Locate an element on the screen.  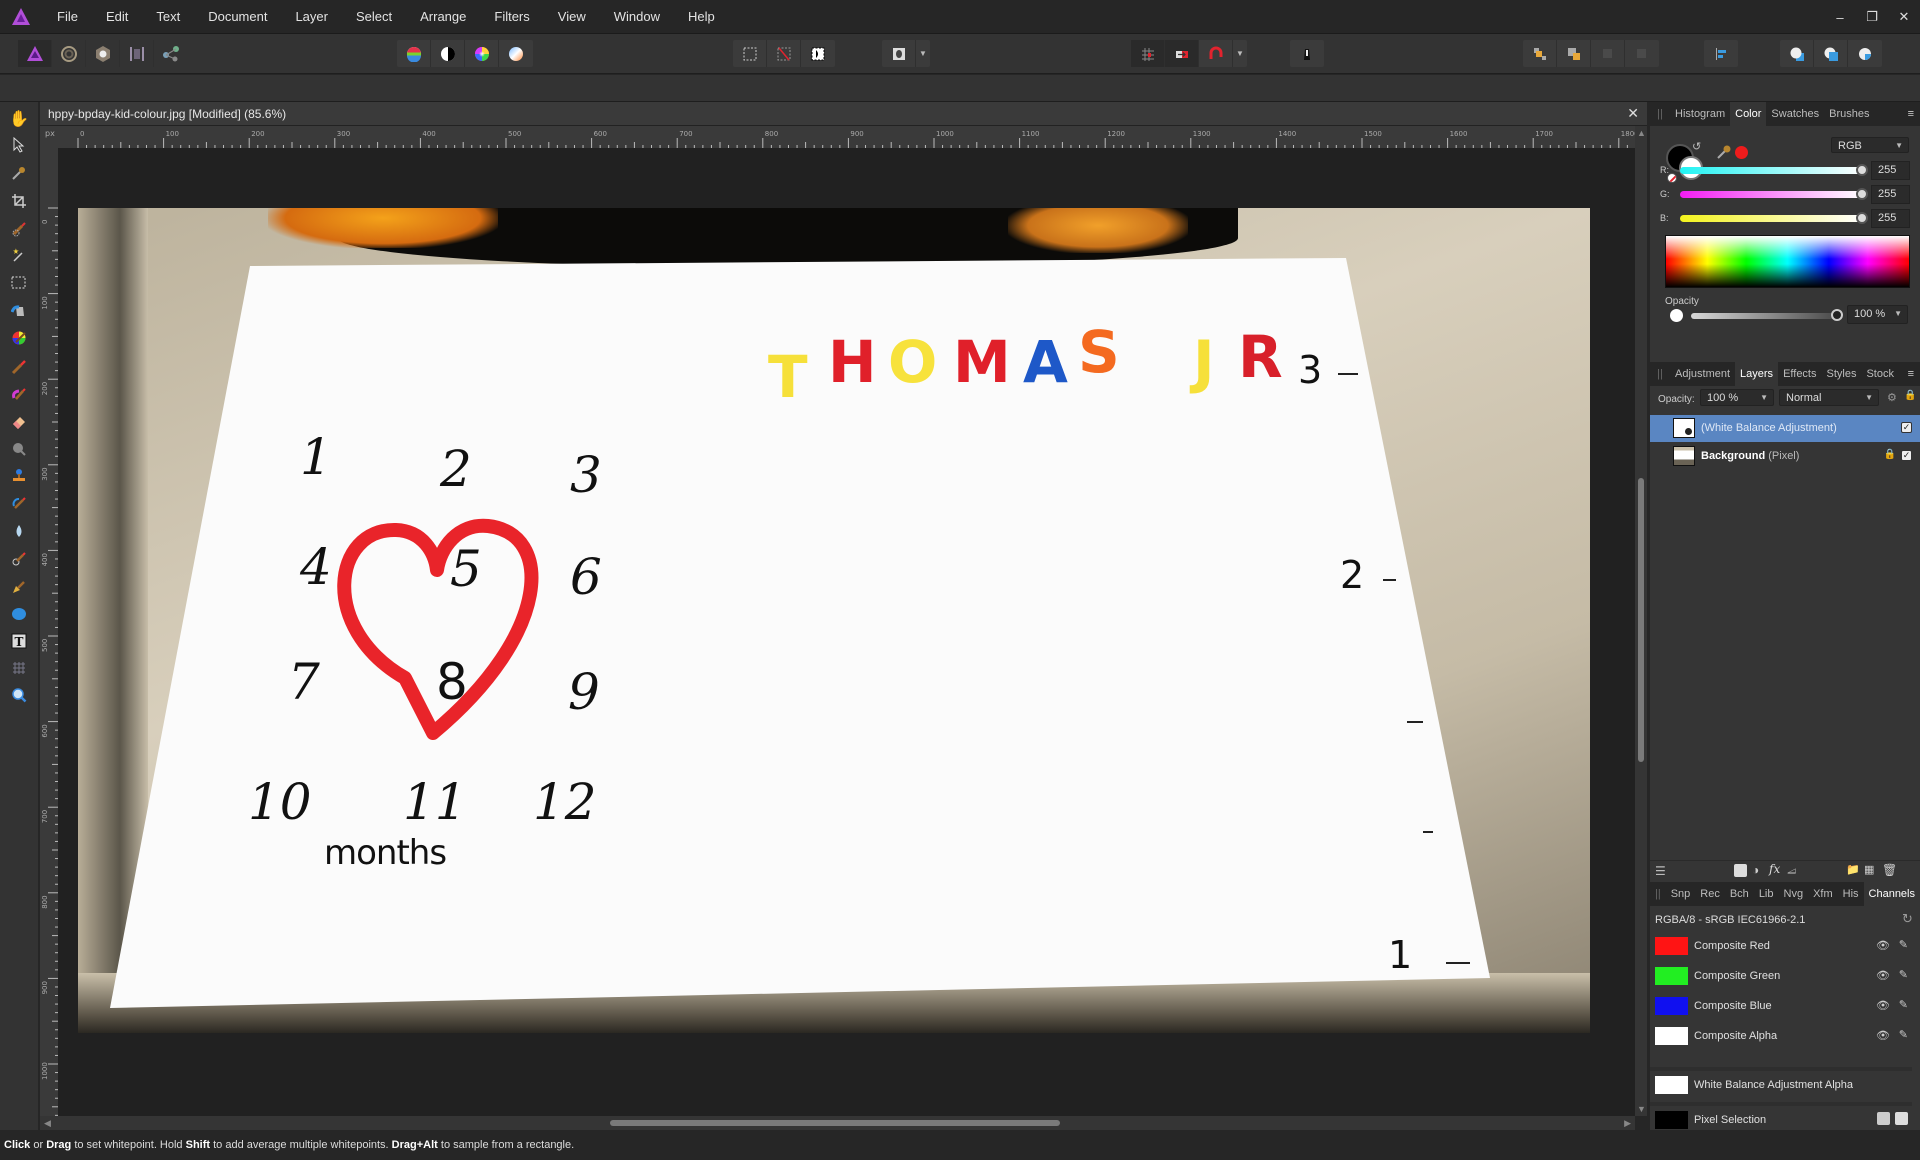
channel-row: Composite Blue 👁 ✎ is located at coordinates (1781, 1006).